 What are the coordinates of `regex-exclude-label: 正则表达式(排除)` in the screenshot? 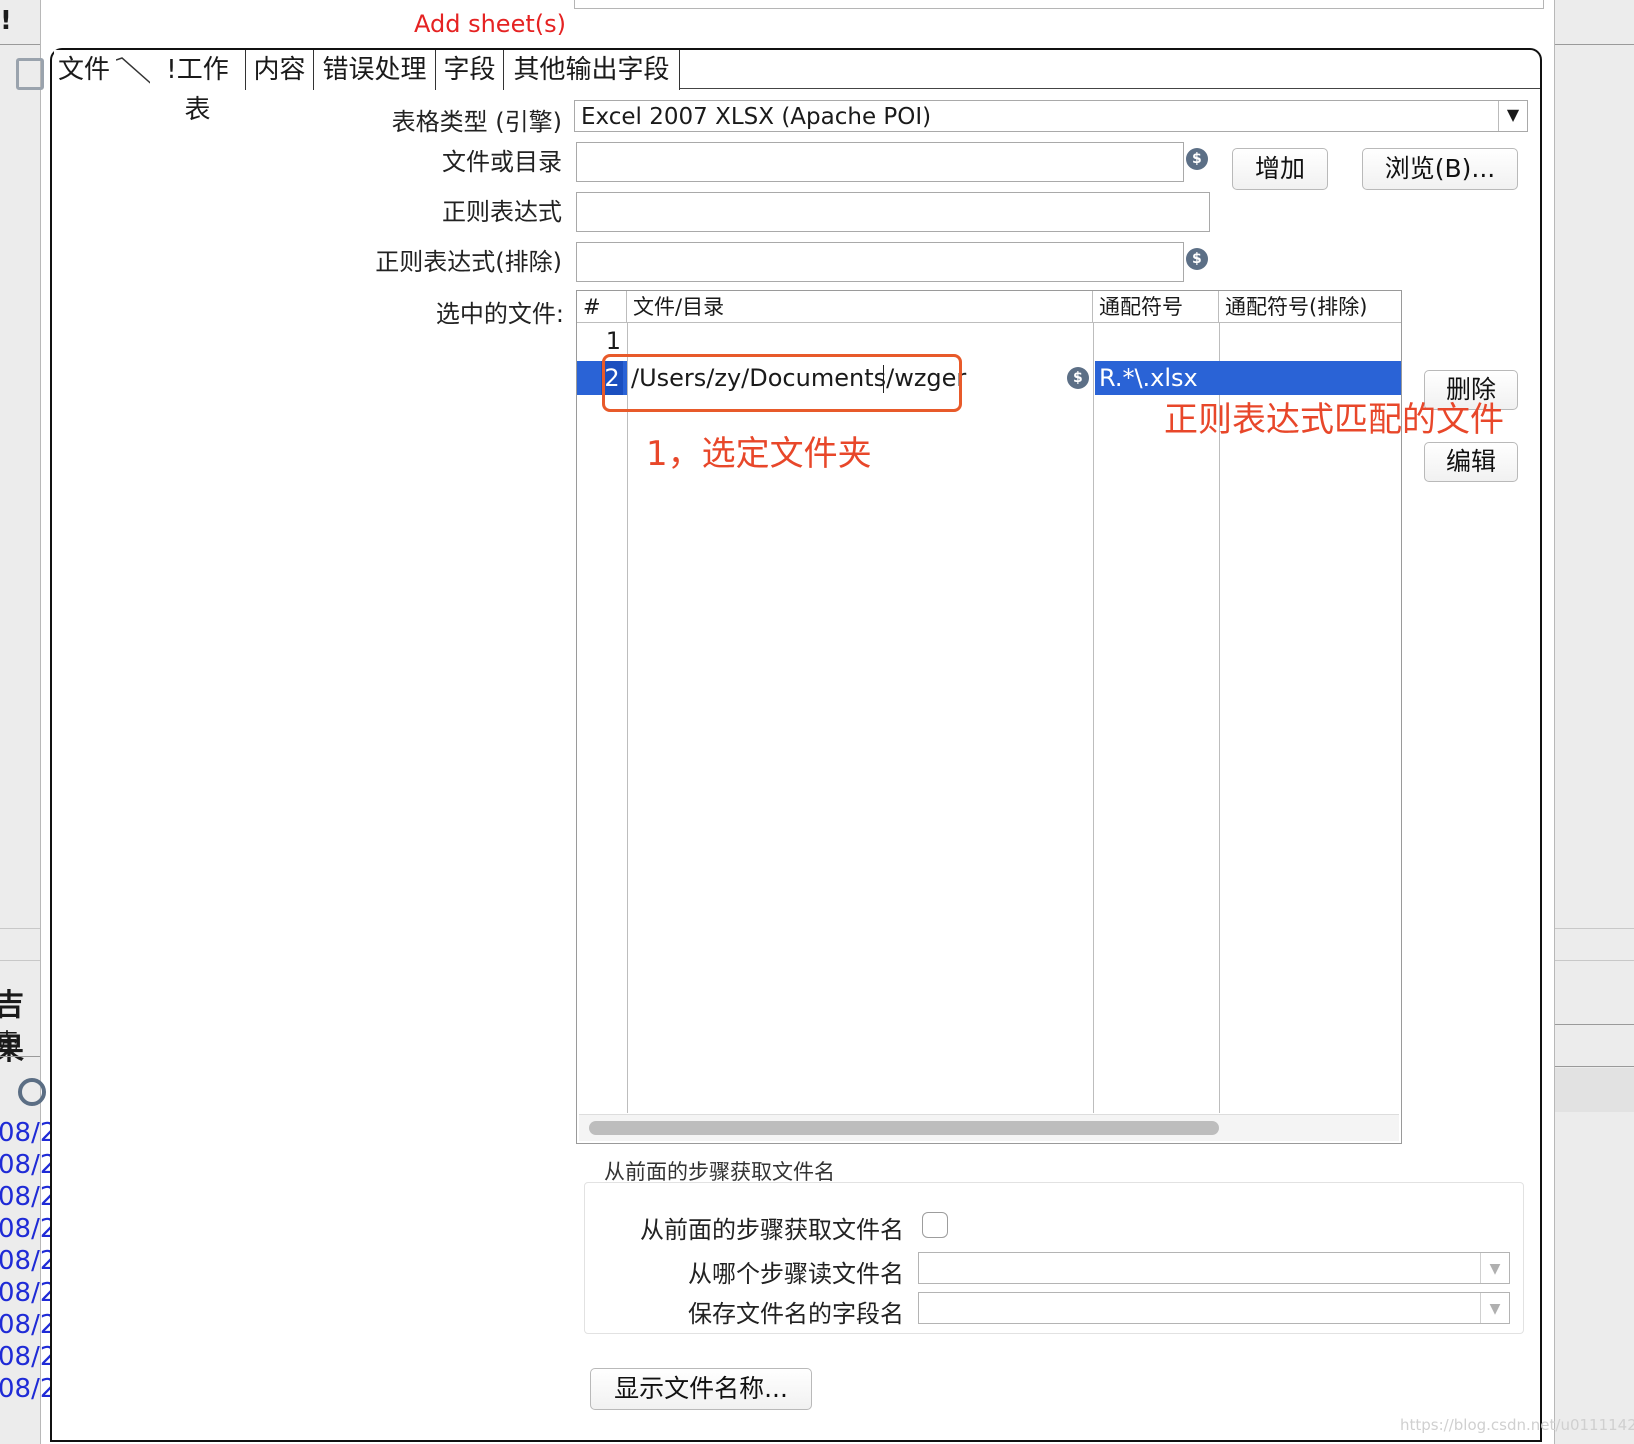 It's located at (468, 262).